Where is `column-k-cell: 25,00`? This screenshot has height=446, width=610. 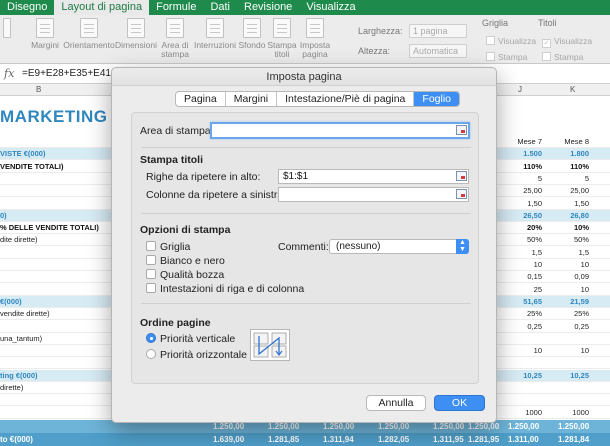 column-k-cell: 25,00 is located at coordinates (579, 191).